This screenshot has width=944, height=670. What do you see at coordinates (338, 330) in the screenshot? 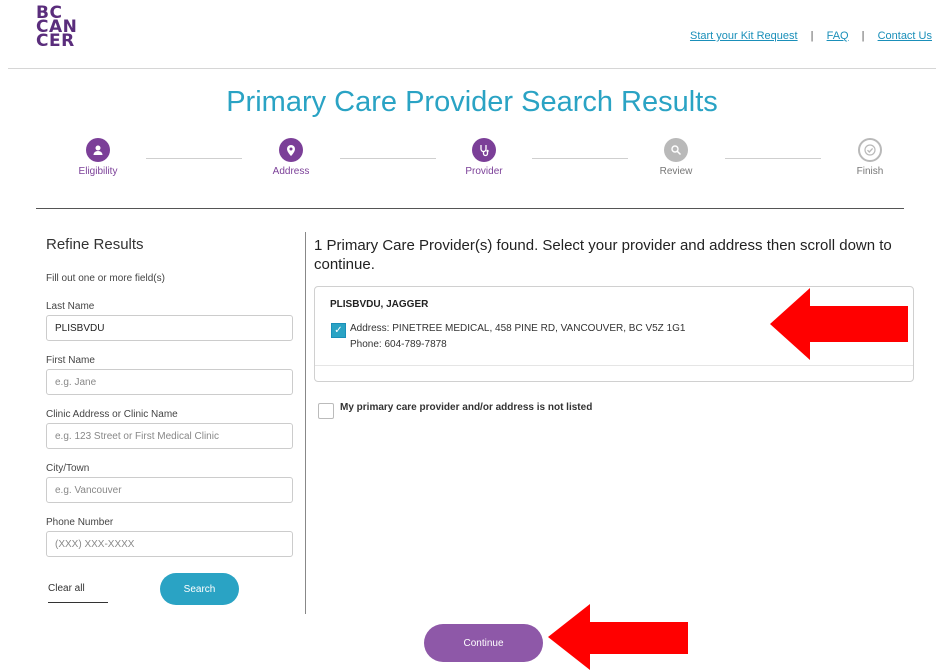
I see `provider-address-checkbox: ✓` at bounding box center [338, 330].